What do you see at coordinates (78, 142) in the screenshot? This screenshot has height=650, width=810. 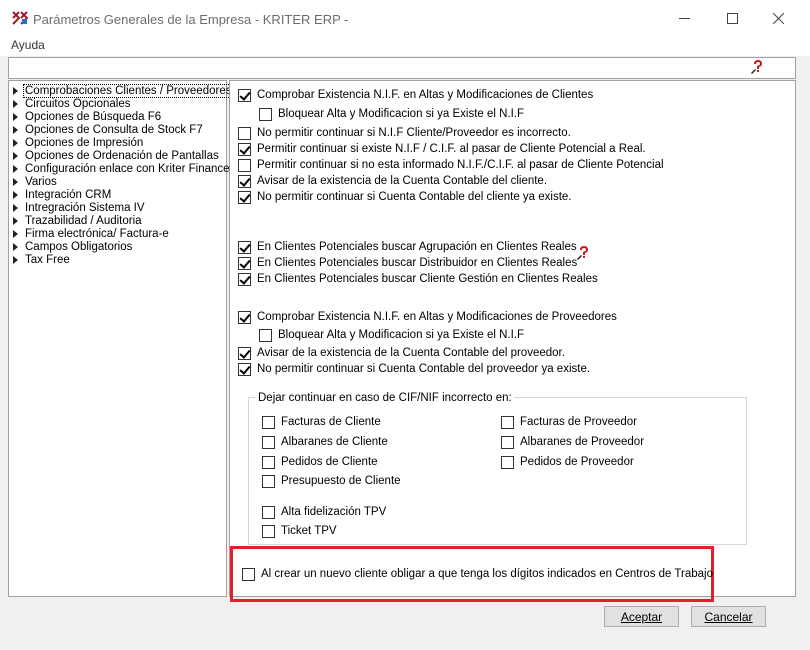 I see `tree-item-impresion: Opciones de Impresión` at bounding box center [78, 142].